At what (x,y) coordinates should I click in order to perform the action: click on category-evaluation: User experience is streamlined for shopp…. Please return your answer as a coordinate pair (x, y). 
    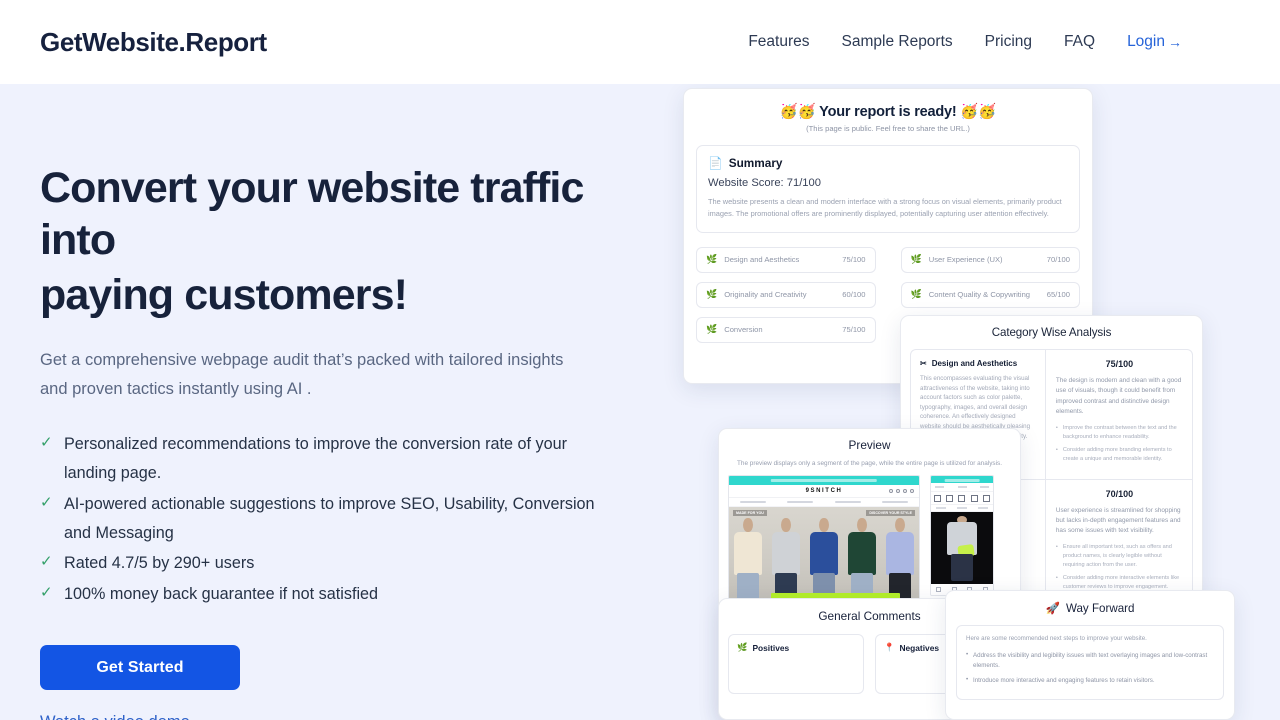
    Looking at the image, I should click on (1118, 520).